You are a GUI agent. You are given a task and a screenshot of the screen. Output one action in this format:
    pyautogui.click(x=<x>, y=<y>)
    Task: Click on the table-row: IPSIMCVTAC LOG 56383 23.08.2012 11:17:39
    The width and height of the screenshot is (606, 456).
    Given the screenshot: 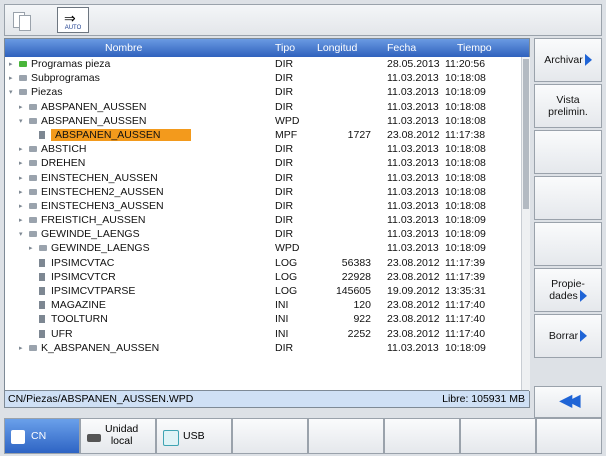 What is the action you would take?
    pyautogui.click(x=262, y=263)
    